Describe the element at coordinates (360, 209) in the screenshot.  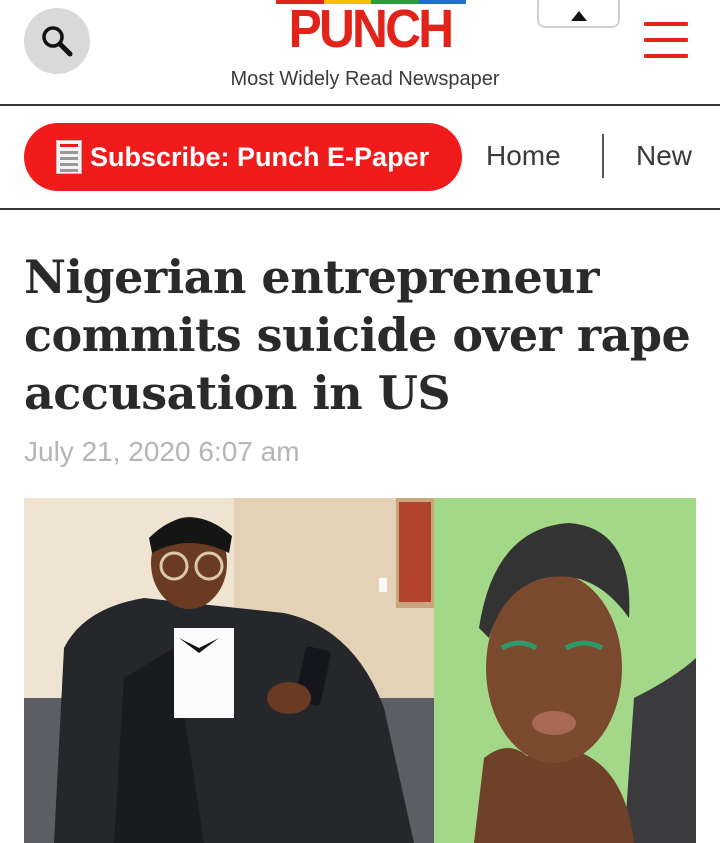
I see `nav-divider` at that location.